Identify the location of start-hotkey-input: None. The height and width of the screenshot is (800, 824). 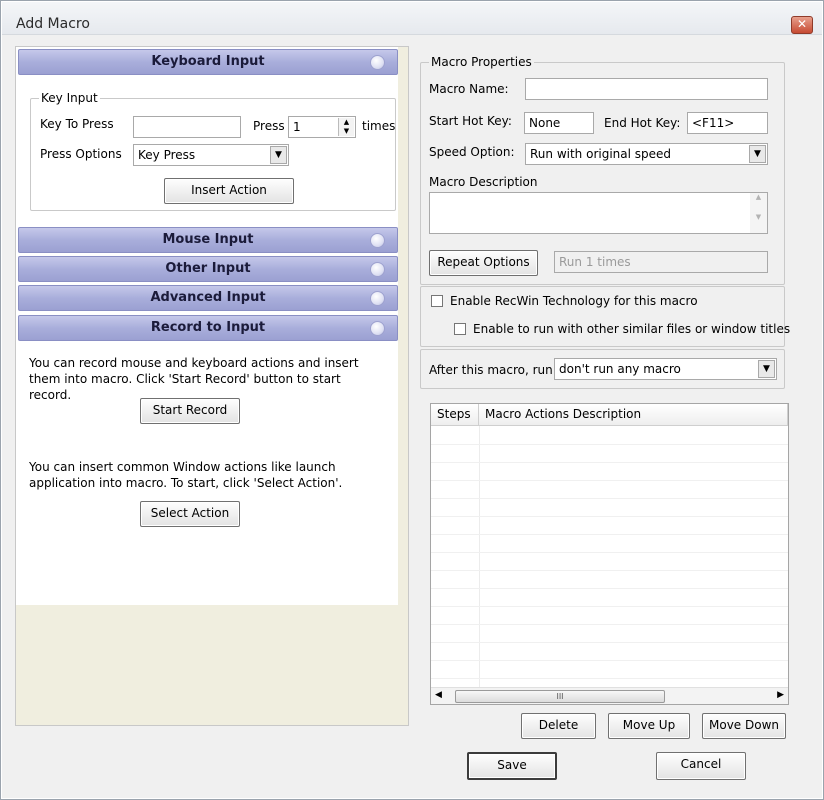
(559, 123).